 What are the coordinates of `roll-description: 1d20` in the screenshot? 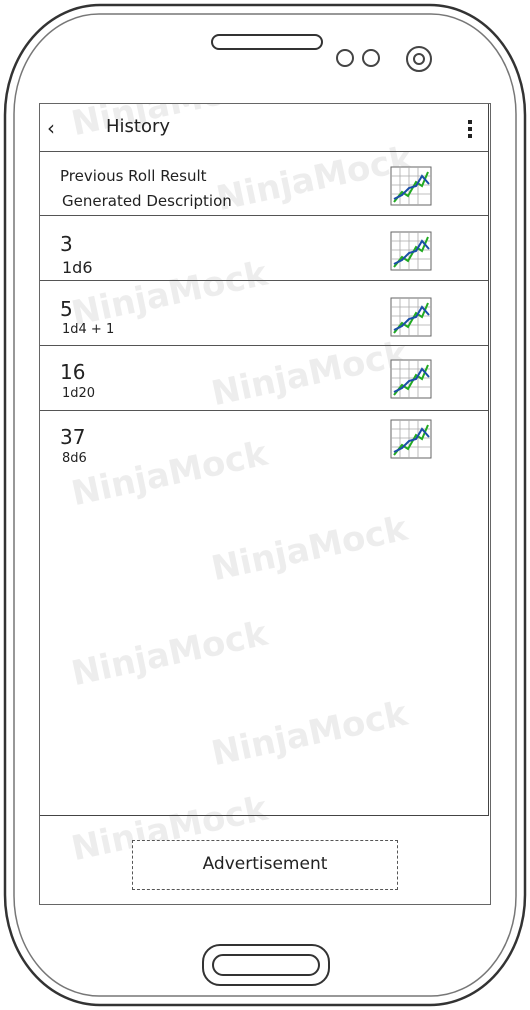 It's located at (79, 393).